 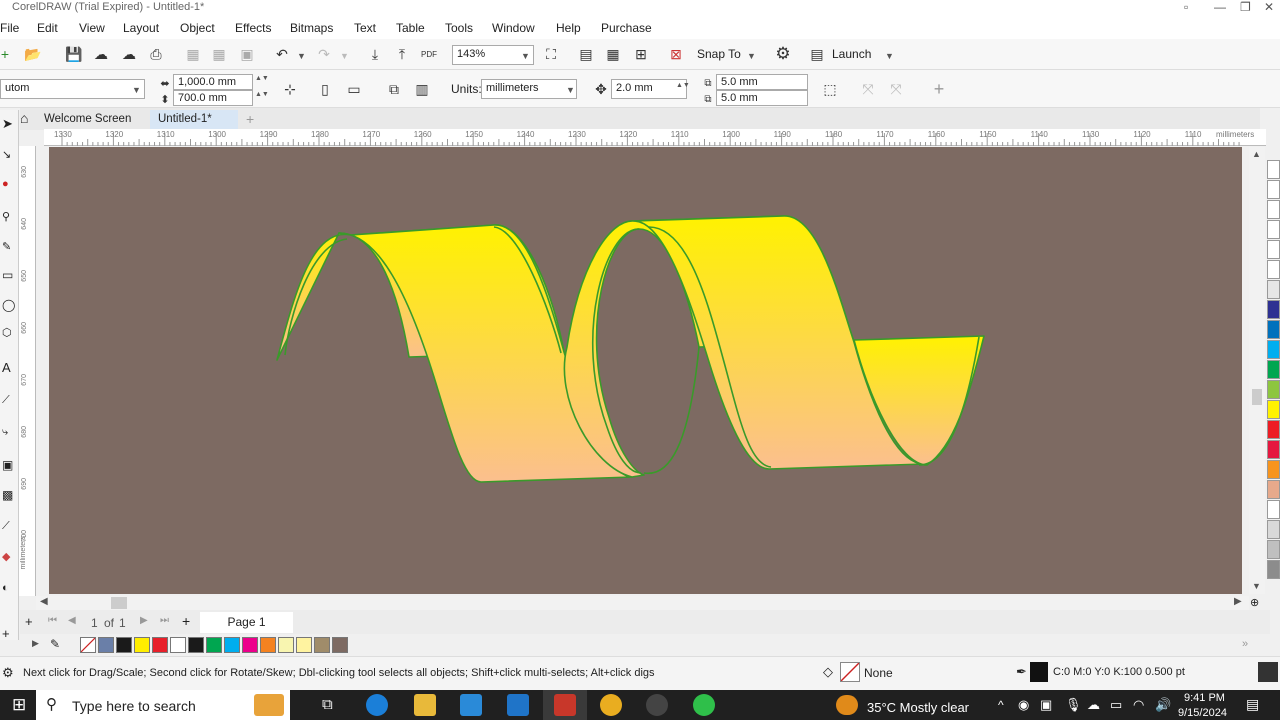 I want to click on undo-icon: ↶, so click(x=282, y=54).